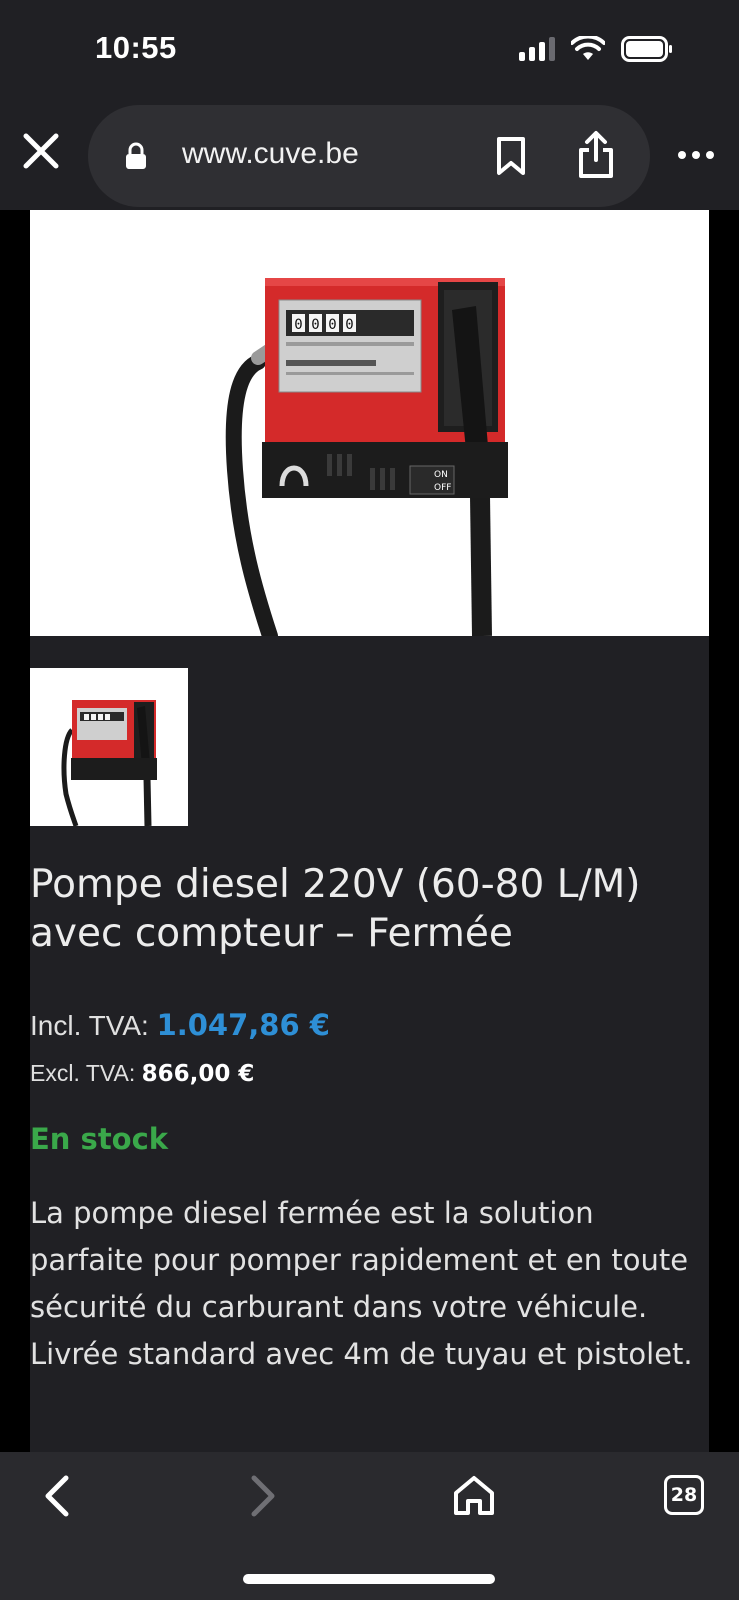 The image size is (739, 1600). What do you see at coordinates (136, 155) in the screenshot?
I see `lock-icon` at bounding box center [136, 155].